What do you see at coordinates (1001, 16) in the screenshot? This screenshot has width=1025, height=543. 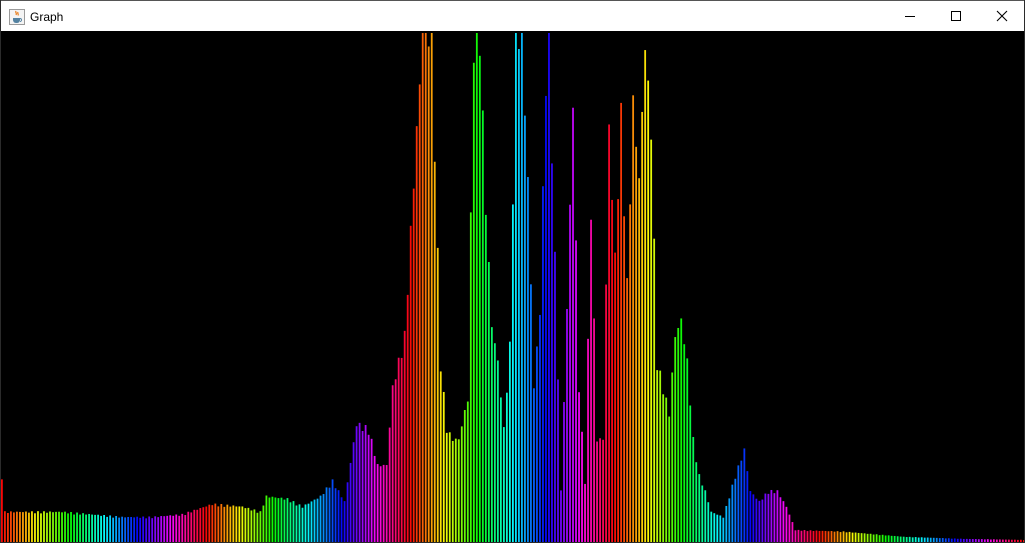 I see `close-button` at bounding box center [1001, 16].